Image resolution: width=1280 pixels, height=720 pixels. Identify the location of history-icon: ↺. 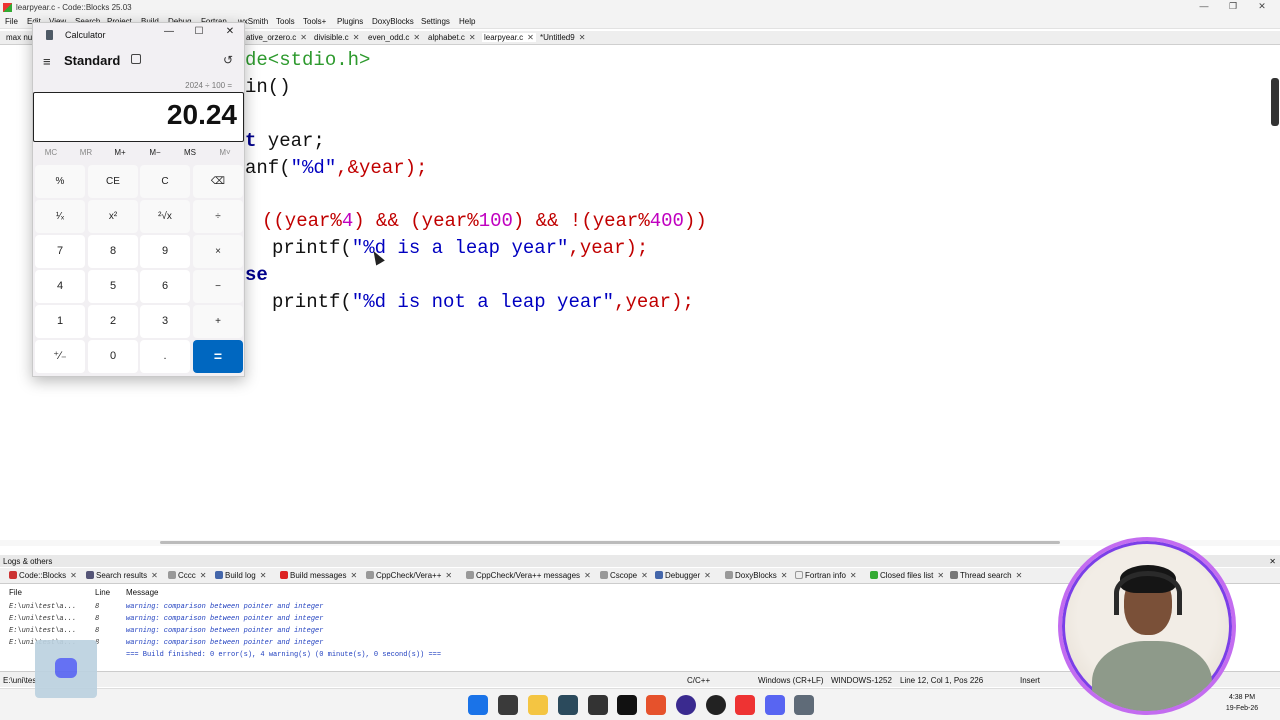
(228, 60).